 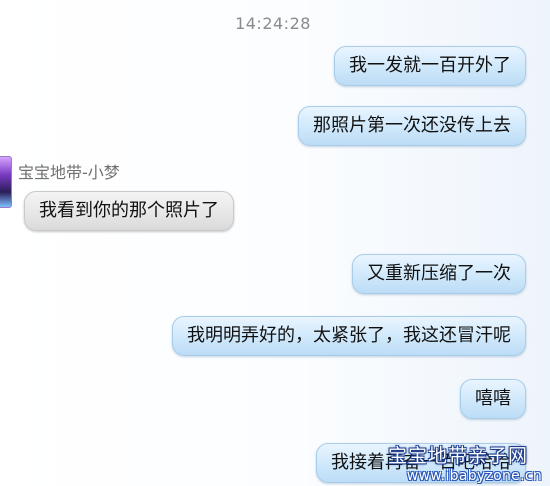 I want to click on watermark-title: 宝宝地带亲子网, so click(x=457, y=456).